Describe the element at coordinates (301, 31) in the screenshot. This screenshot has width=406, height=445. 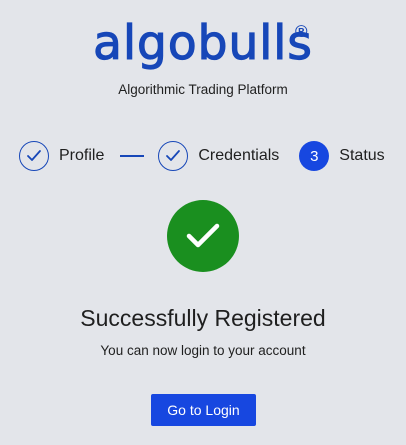
I see `registered-mark: ®` at that location.